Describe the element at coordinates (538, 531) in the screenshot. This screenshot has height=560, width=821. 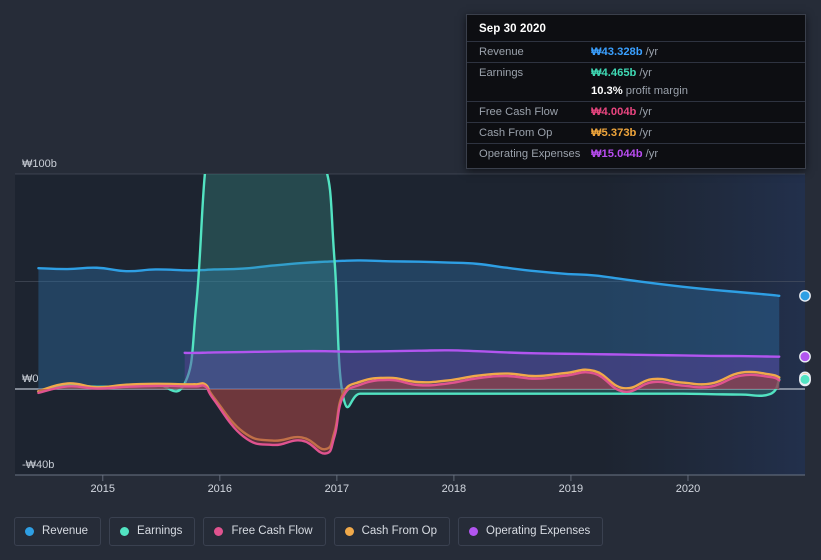
I see `legend-item-label: Operating Expenses` at that location.